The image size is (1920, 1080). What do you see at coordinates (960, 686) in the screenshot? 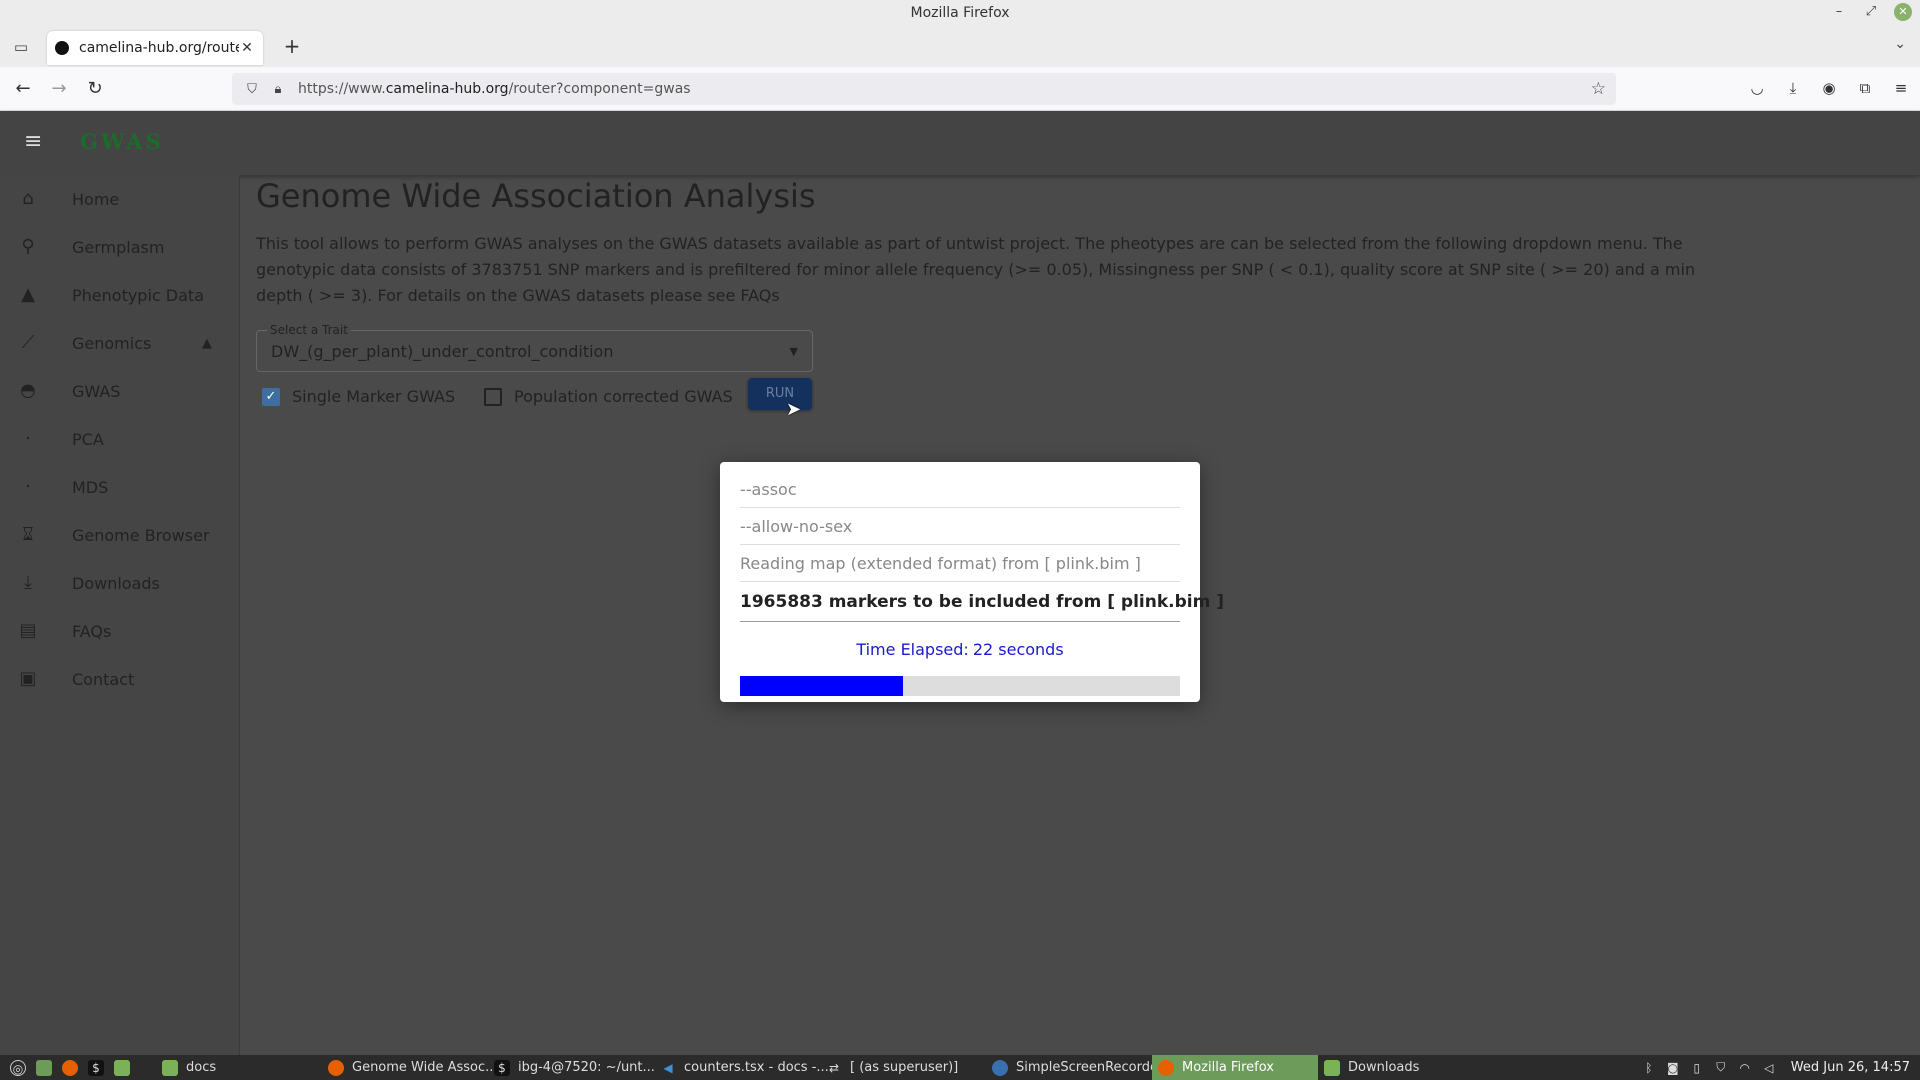
I see `progress-bar` at bounding box center [960, 686].